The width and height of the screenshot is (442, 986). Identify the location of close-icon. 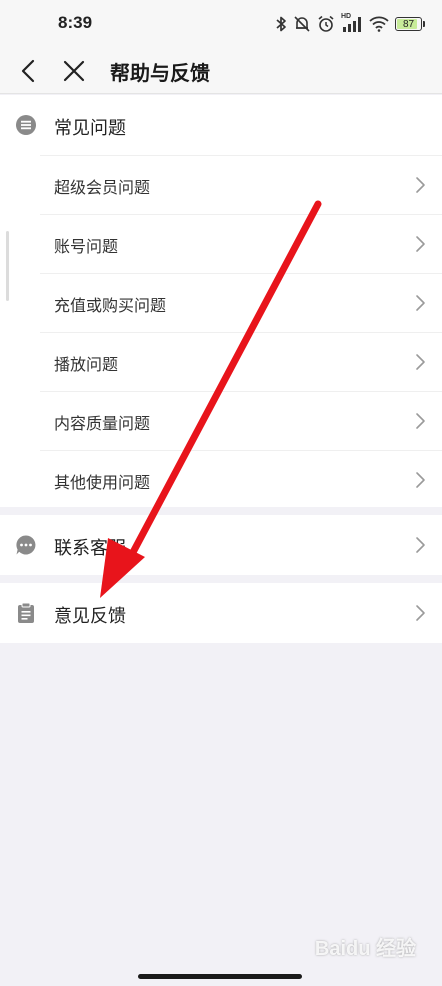
(74, 71).